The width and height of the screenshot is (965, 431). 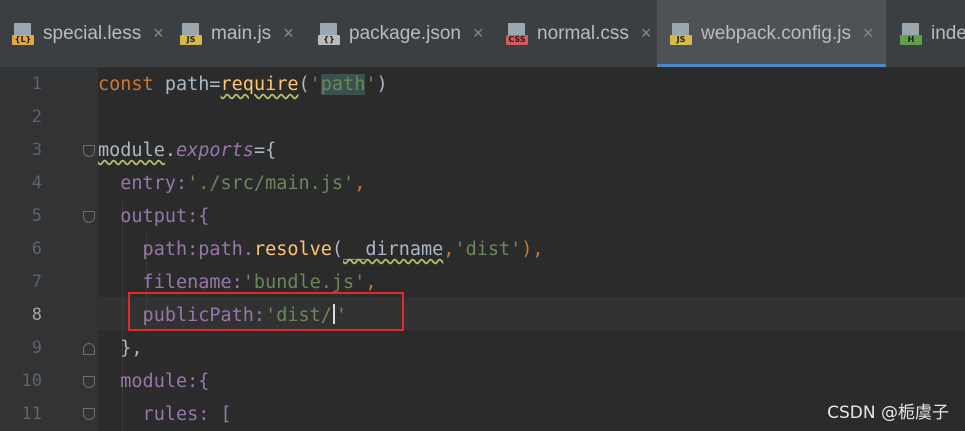 What do you see at coordinates (405, 33) in the screenshot?
I see `tab-label: package.json` at bounding box center [405, 33].